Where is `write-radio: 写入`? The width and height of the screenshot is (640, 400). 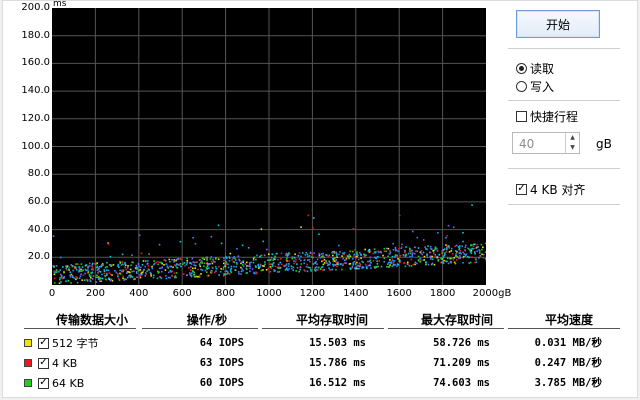
write-radio: 写入 is located at coordinates (535, 86).